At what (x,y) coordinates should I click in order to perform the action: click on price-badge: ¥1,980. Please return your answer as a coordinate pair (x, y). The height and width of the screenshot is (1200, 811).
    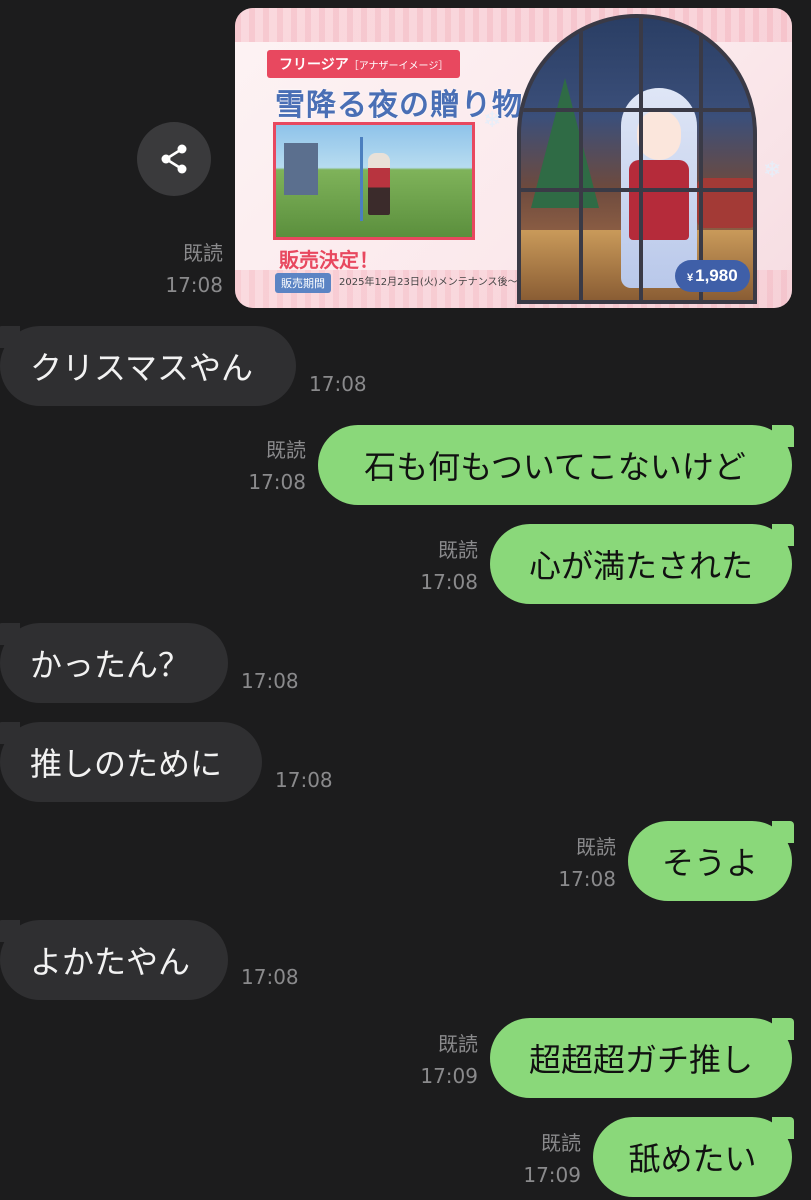
    Looking at the image, I should click on (712, 276).